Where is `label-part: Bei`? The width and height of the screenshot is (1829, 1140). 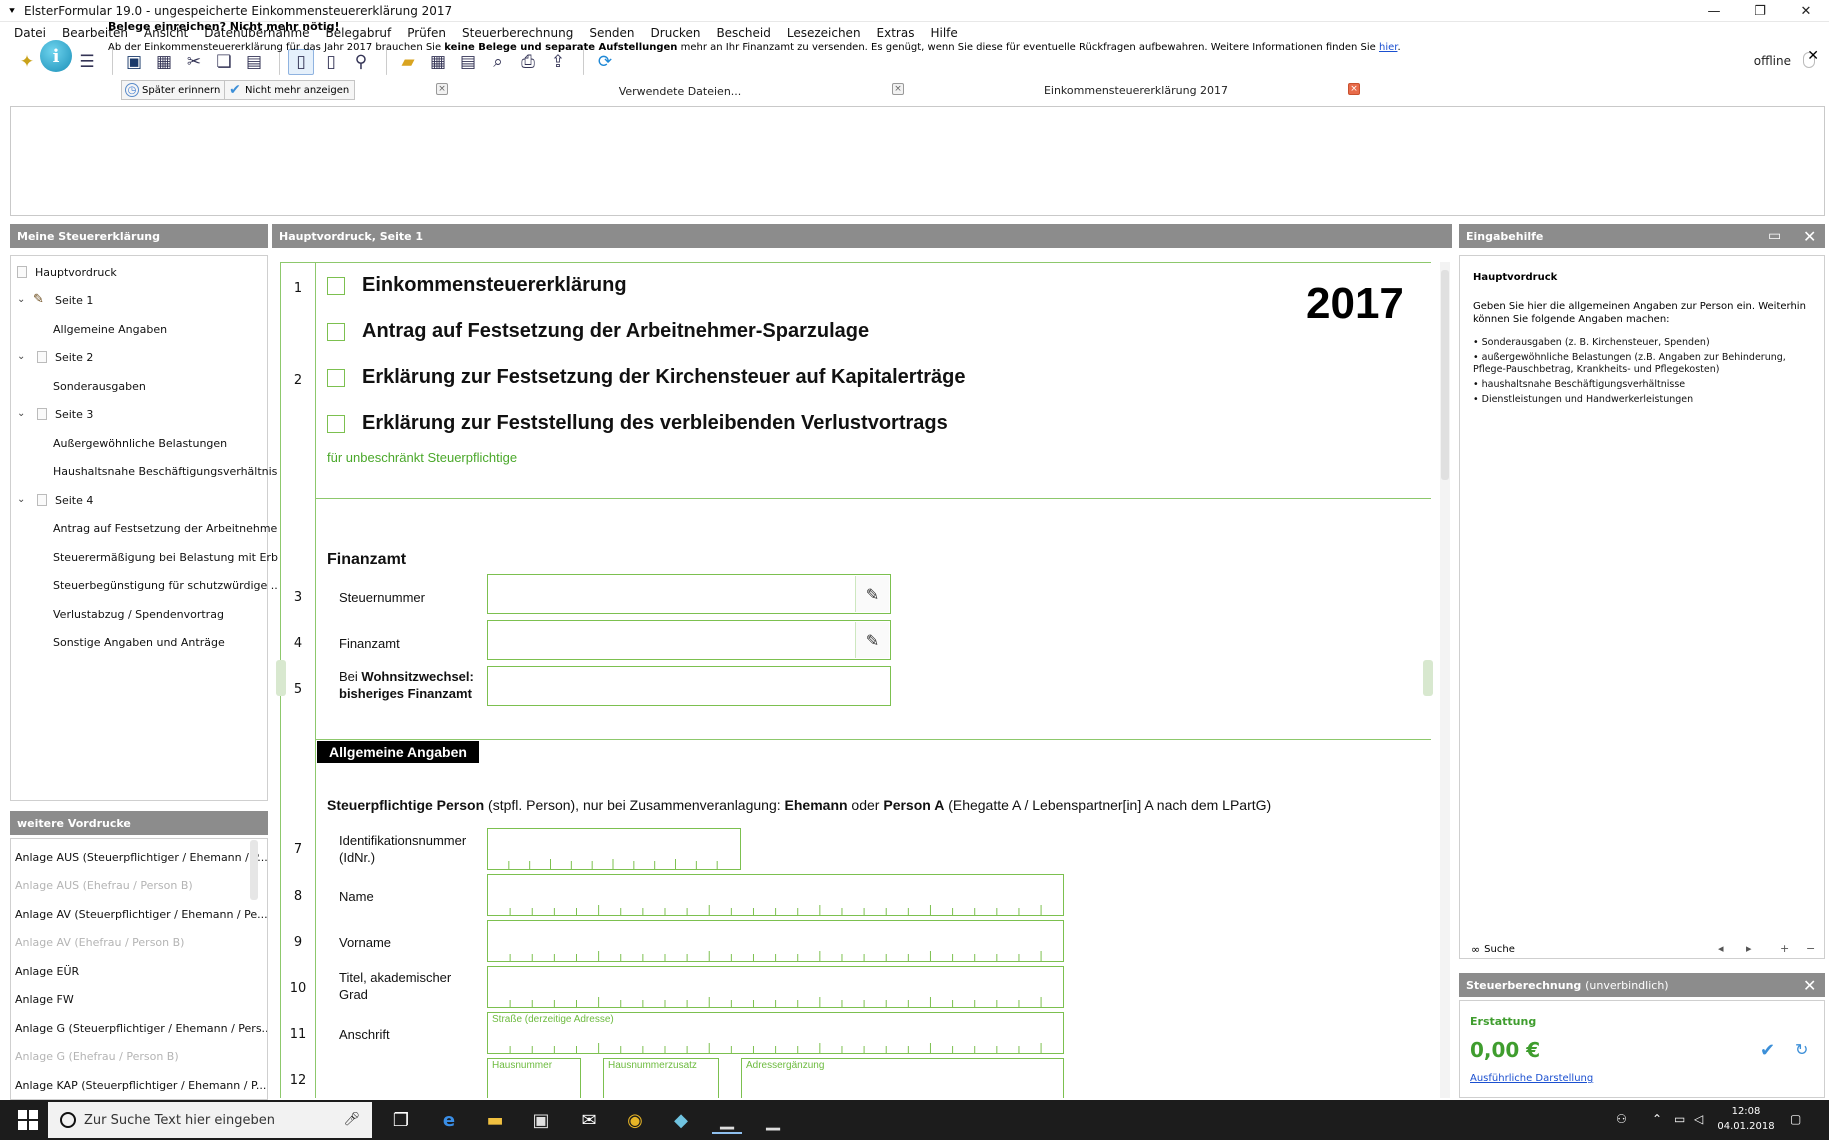 label-part: Bei is located at coordinates (350, 676).